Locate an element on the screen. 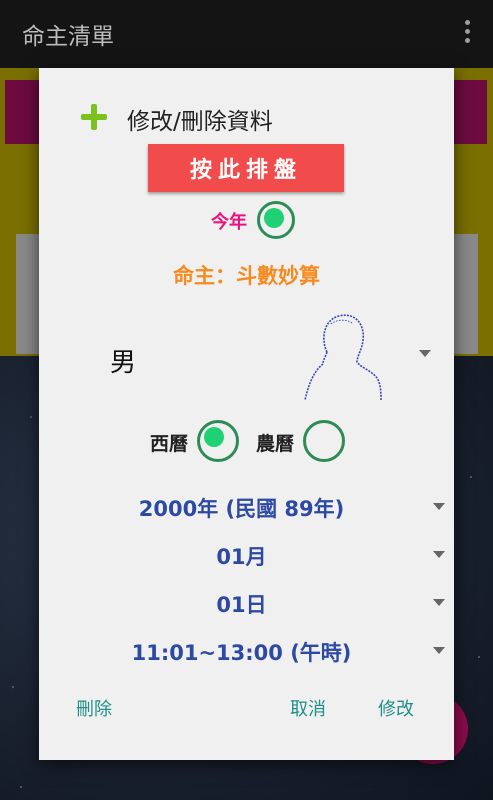 The width and height of the screenshot is (493, 800). western-calendar-label: 西曆 is located at coordinates (169, 444).